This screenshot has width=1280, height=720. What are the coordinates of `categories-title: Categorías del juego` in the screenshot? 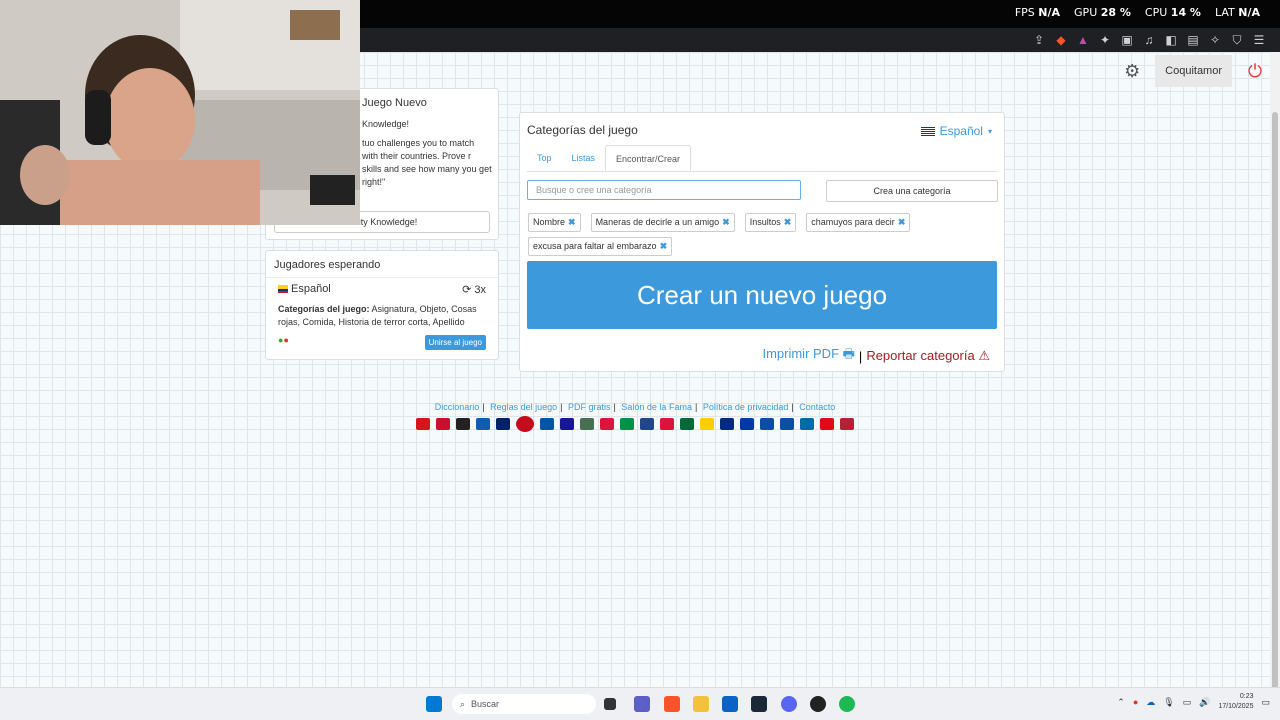 It's located at (582, 130).